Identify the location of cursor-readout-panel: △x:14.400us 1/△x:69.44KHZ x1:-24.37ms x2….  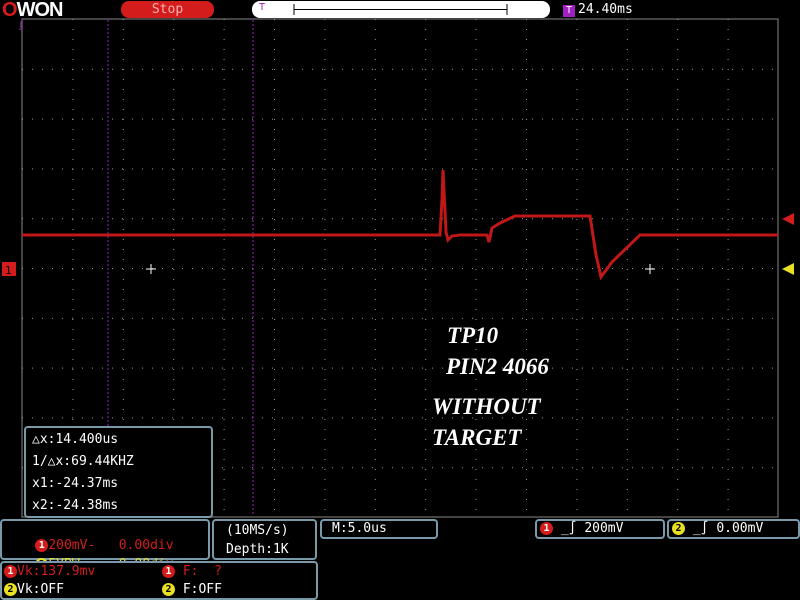
(118, 472).